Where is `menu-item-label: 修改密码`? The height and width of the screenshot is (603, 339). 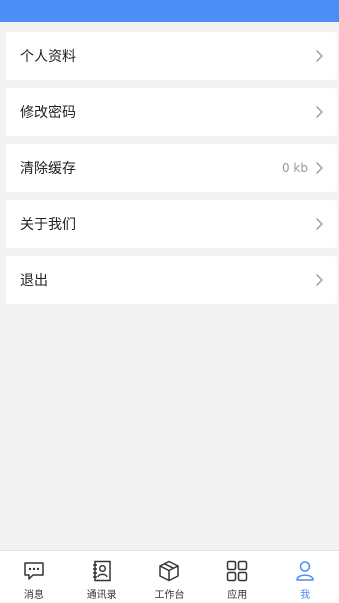 menu-item-label: 修改密码 is located at coordinates (48, 113).